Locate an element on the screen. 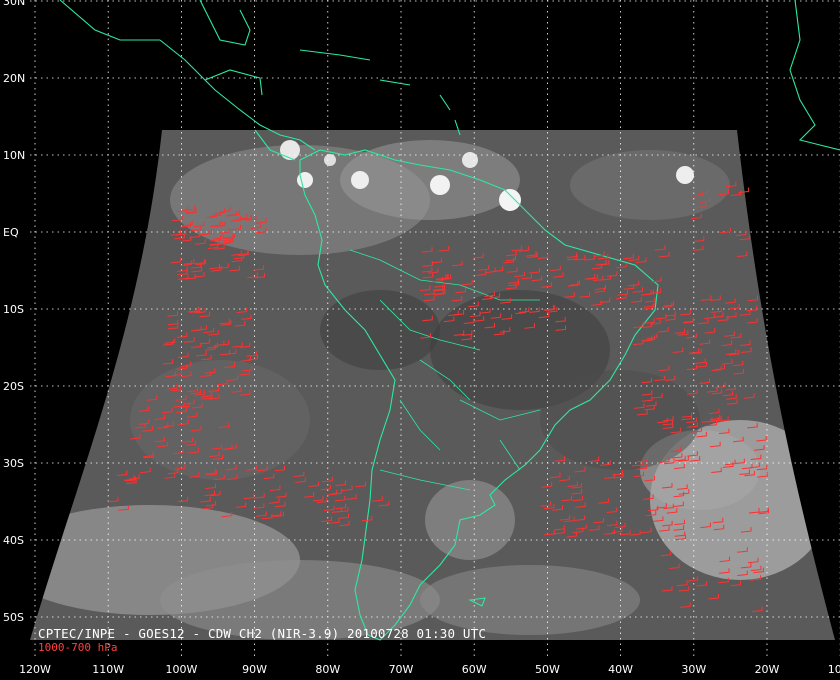 This screenshot has height=680, width=840. longitude-label: 120W is located at coordinates (35, 669).